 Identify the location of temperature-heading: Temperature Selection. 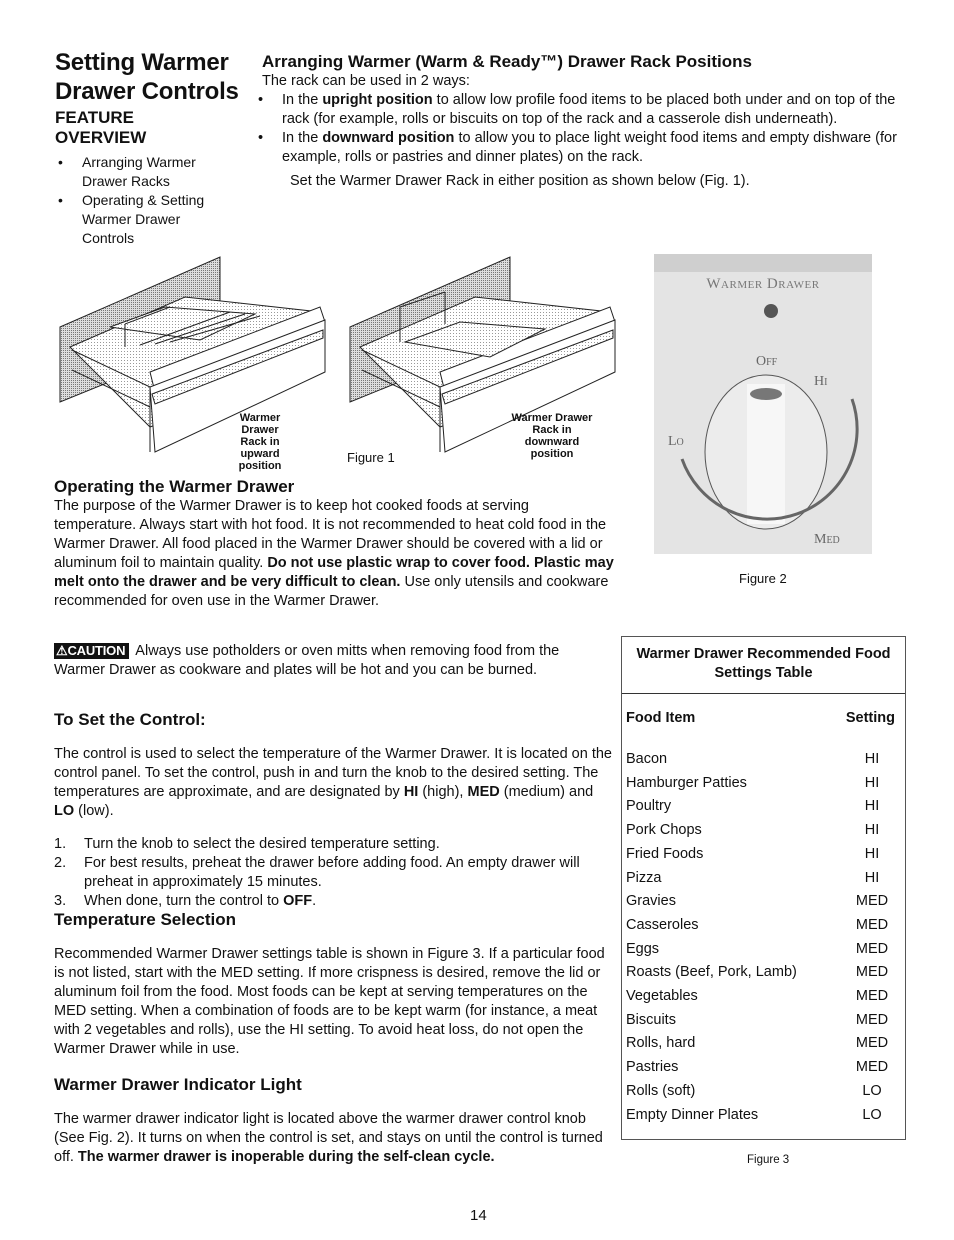
(145, 919).